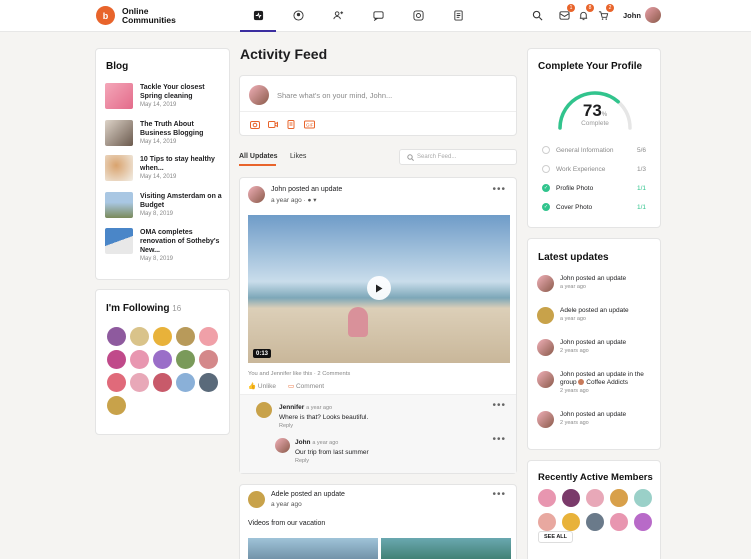 The image size is (751, 559). I want to click on post-author-line: Adele posted an update, so click(308, 494).